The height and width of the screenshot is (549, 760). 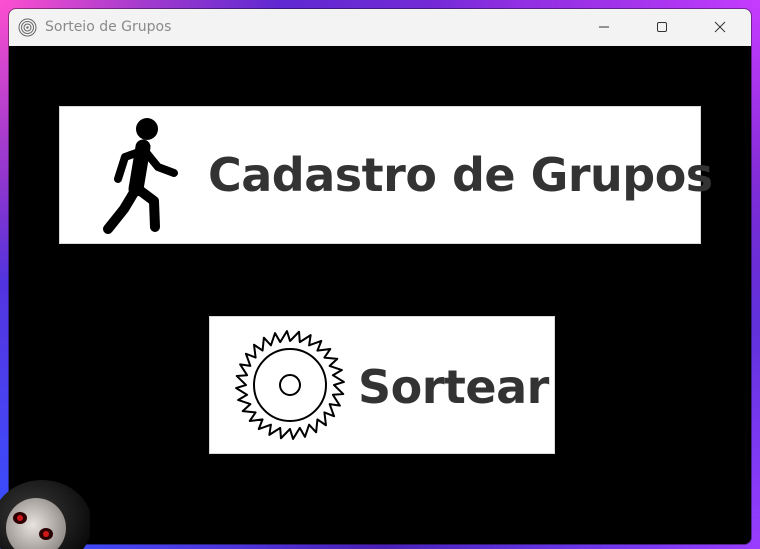 I want to click on target-icon, so click(x=27, y=27).